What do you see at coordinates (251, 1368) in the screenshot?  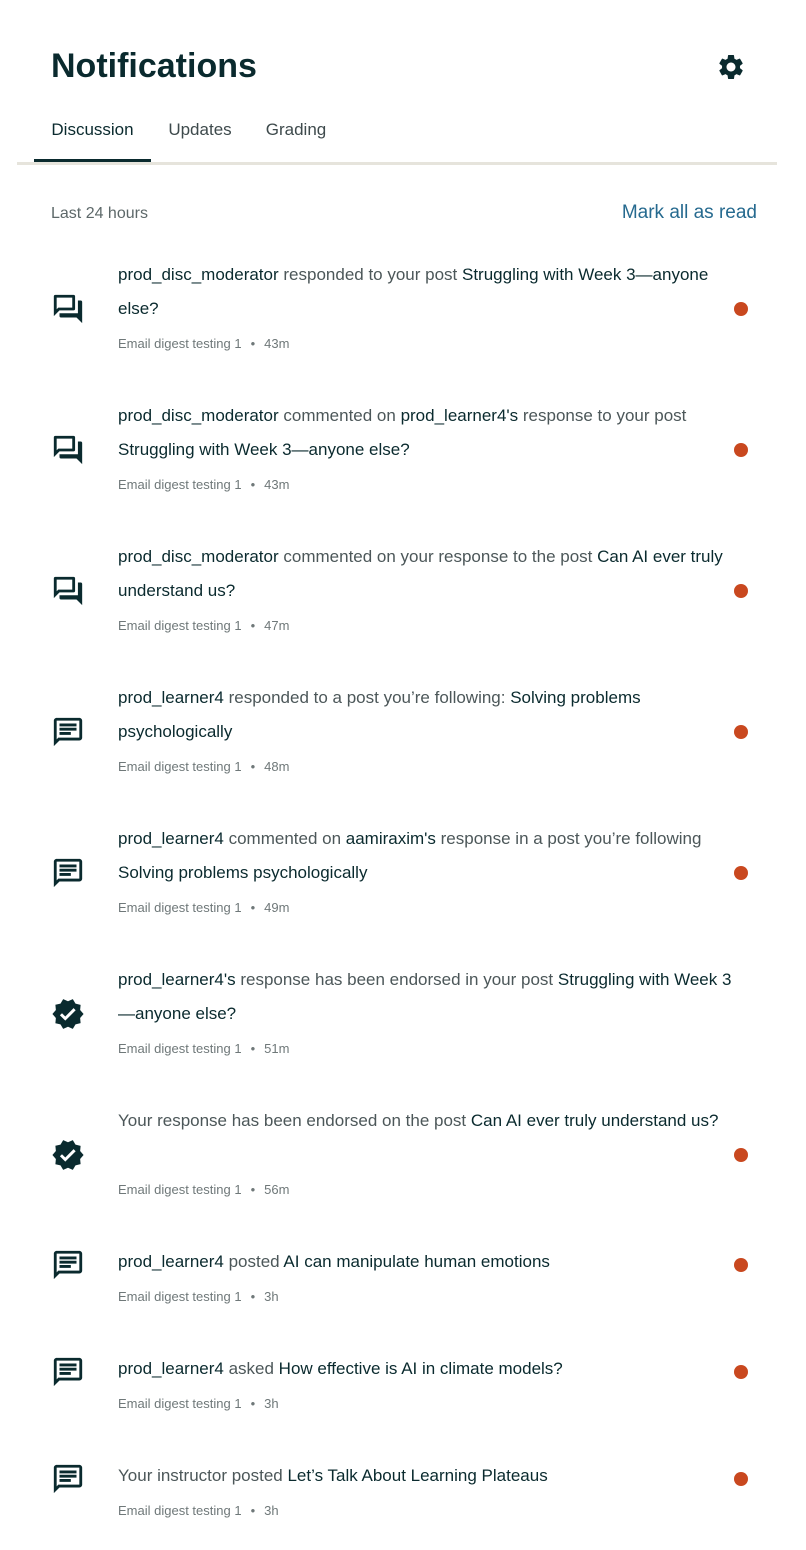 I see `notification-body-text: asked` at bounding box center [251, 1368].